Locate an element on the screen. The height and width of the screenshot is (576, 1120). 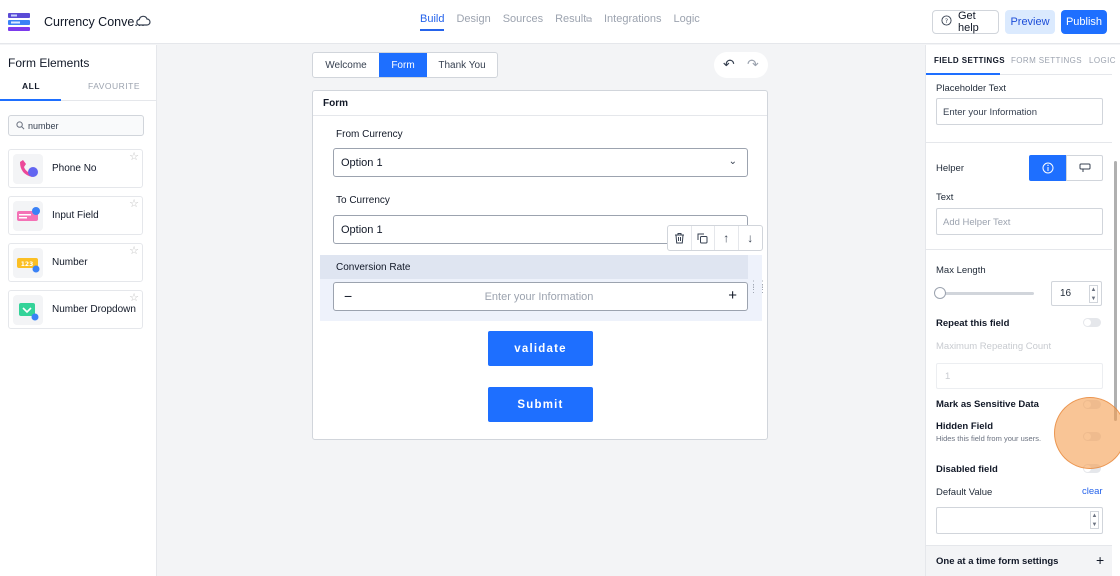
sidebar-title: Form Elements is located at coordinates (49, 63).